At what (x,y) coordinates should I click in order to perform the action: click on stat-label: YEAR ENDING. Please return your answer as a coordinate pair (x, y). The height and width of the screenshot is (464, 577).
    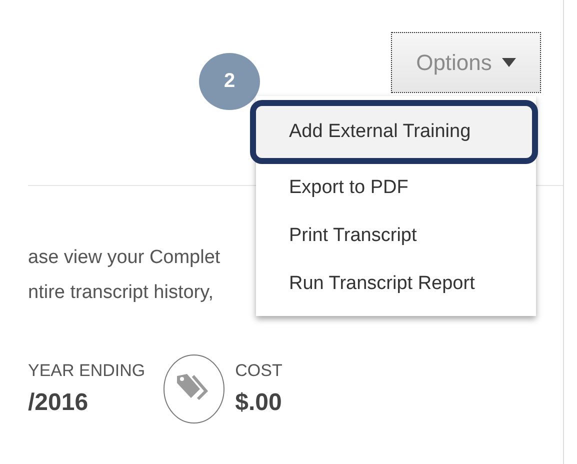
    Looking at the image, I should click on (87, 371).